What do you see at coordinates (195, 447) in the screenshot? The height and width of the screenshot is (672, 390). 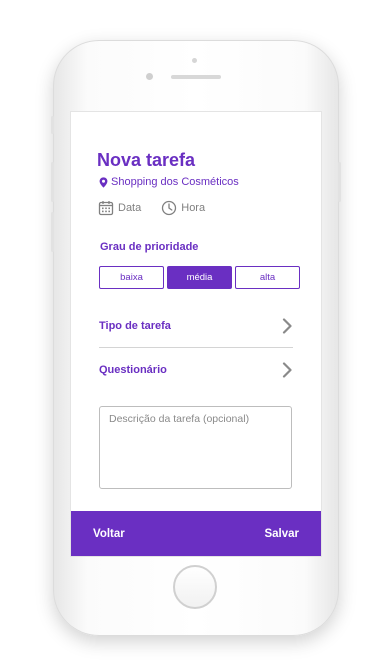 I see `description-textarea` at bounding box center [195, 447].